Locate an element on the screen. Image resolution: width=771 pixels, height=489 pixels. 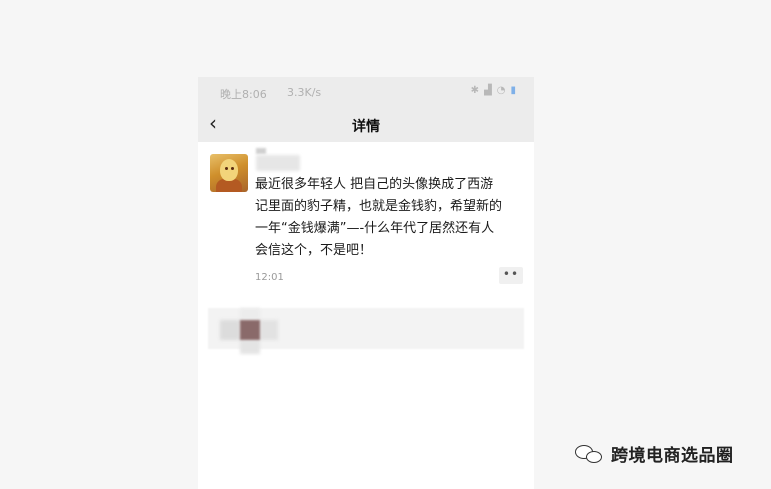
signal-icon: ▟ is located at coordinates (488, 90).